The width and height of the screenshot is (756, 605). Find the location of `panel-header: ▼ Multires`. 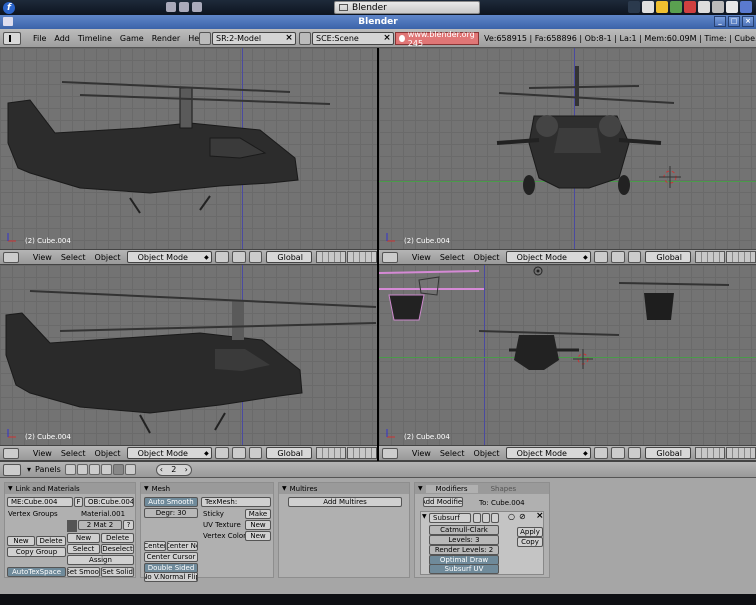

panel-header: ▼ Multires is located at coordinates (344, 488).